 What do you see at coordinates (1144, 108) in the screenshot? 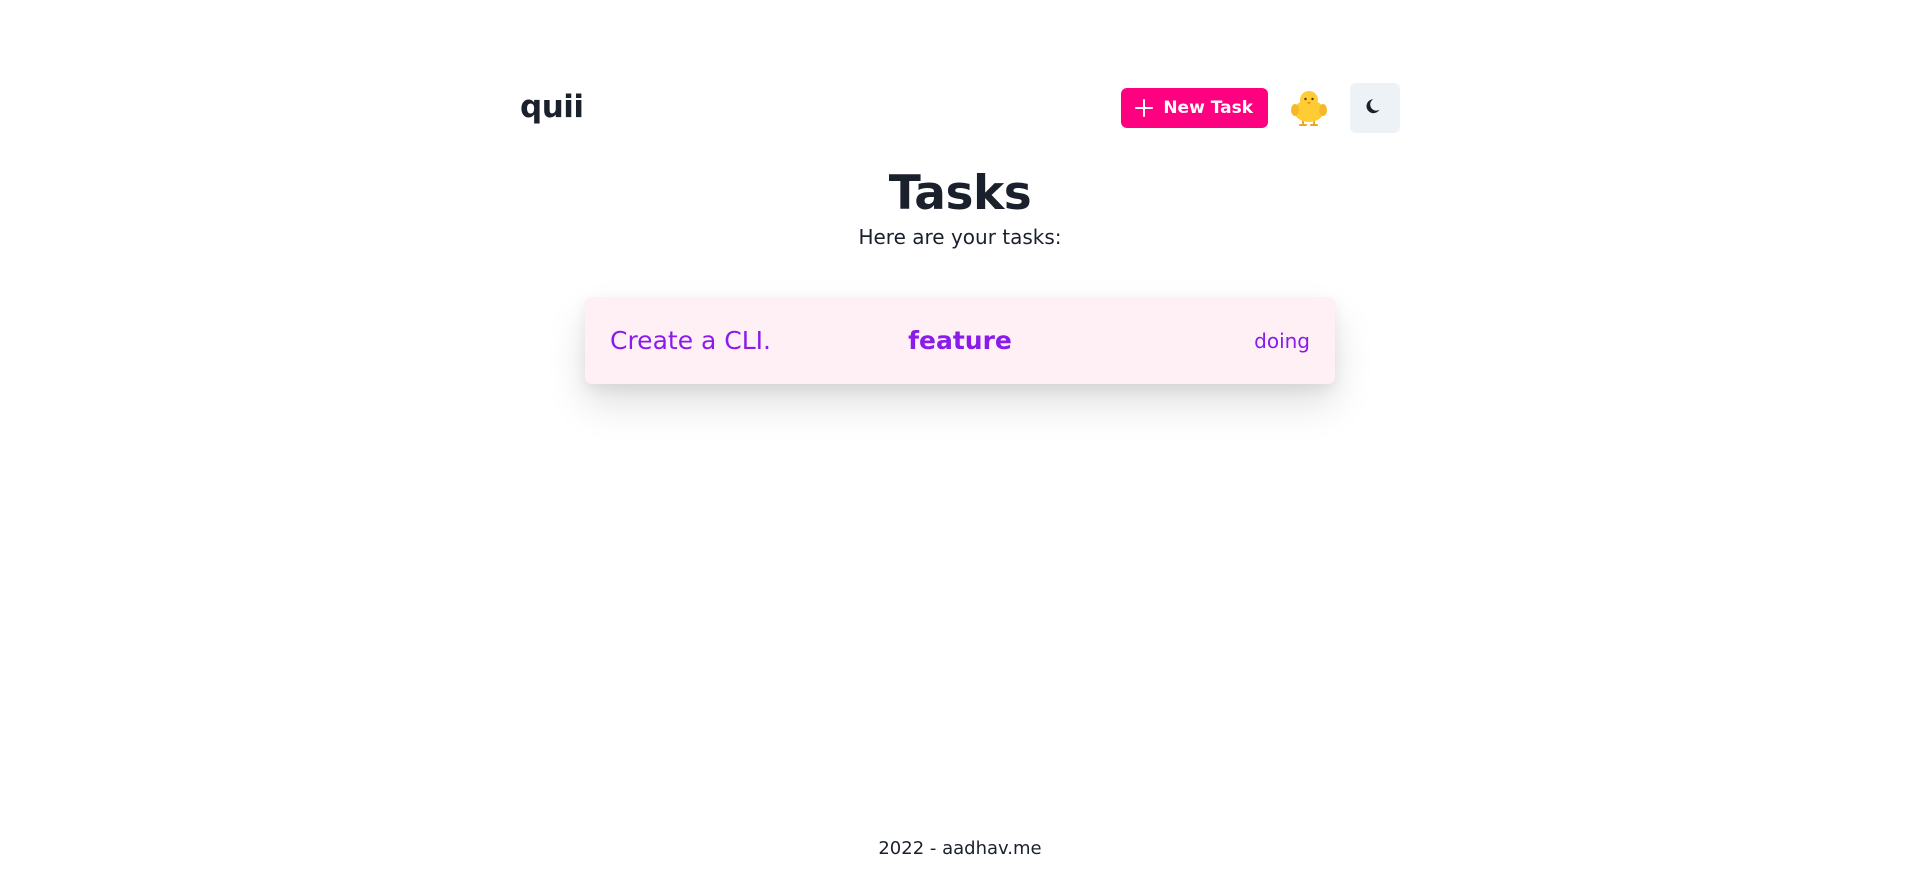
I see `plus-icon` at bounding box center [1144, 108].